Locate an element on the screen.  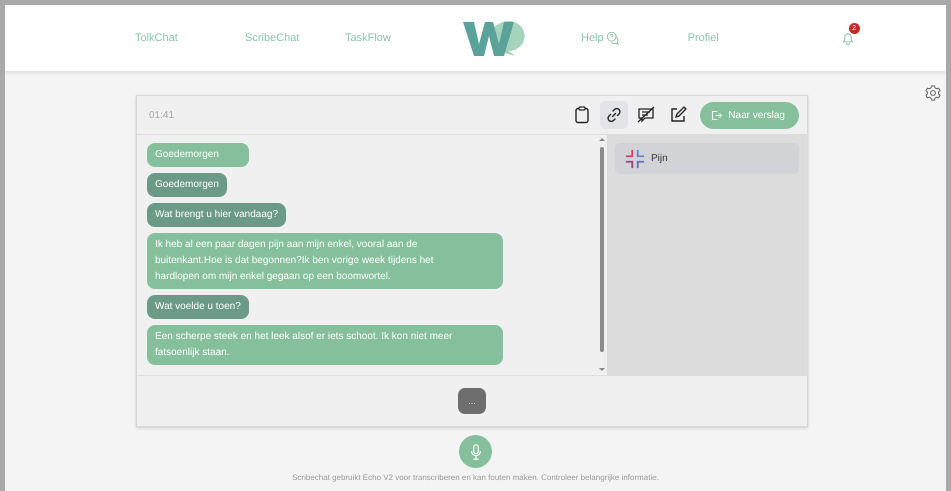
exit-icon is located at coordinates (717, 115).